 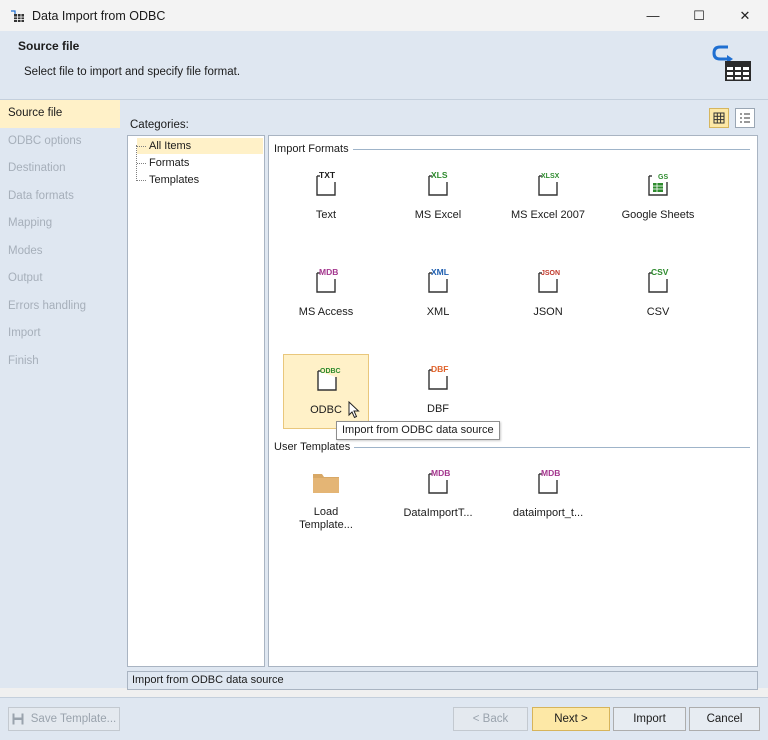 I want to click on svg-text: JSON, so click(x=550, y=273).